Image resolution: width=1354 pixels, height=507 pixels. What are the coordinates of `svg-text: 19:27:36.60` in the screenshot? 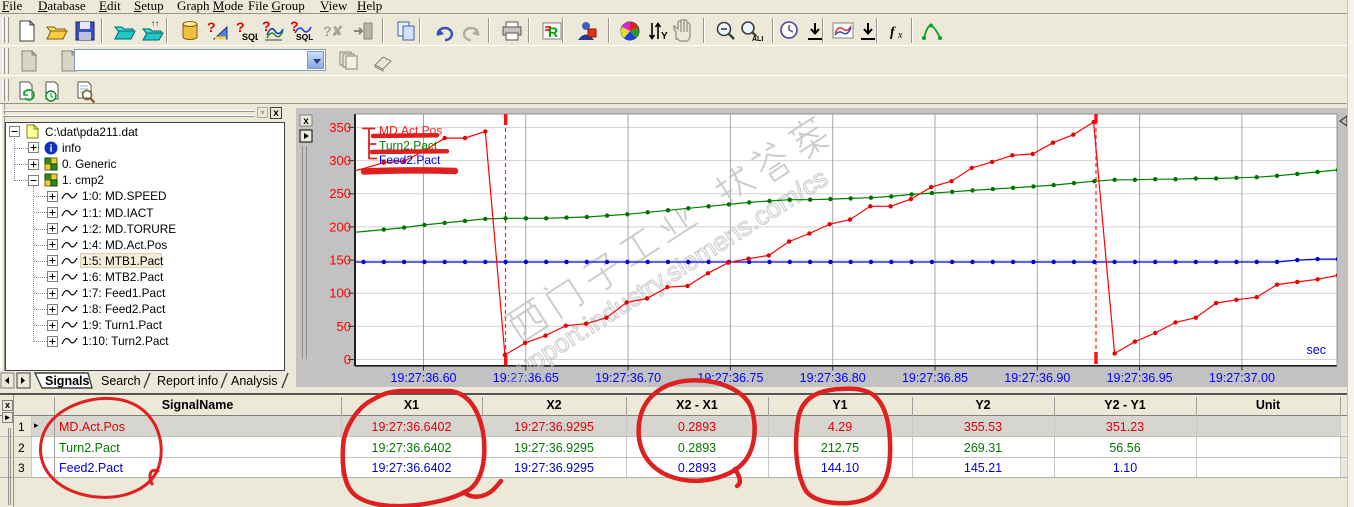 It's located at (423, 378).